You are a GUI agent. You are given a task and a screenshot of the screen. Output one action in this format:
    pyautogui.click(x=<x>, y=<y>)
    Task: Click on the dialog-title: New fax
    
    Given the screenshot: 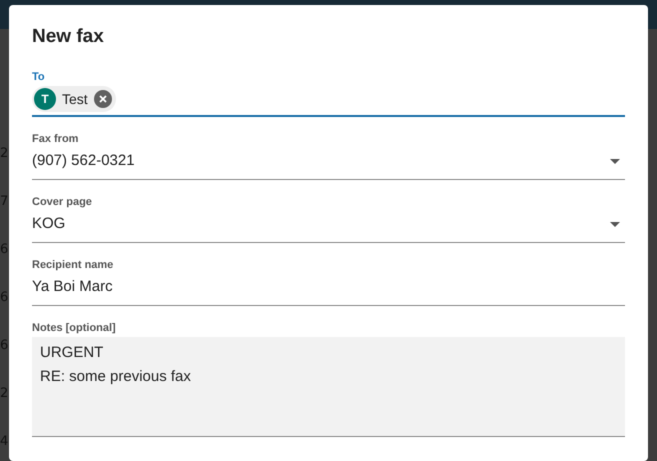 What is the action you would take?
    pyautogui.click(x=68, y=37)
    